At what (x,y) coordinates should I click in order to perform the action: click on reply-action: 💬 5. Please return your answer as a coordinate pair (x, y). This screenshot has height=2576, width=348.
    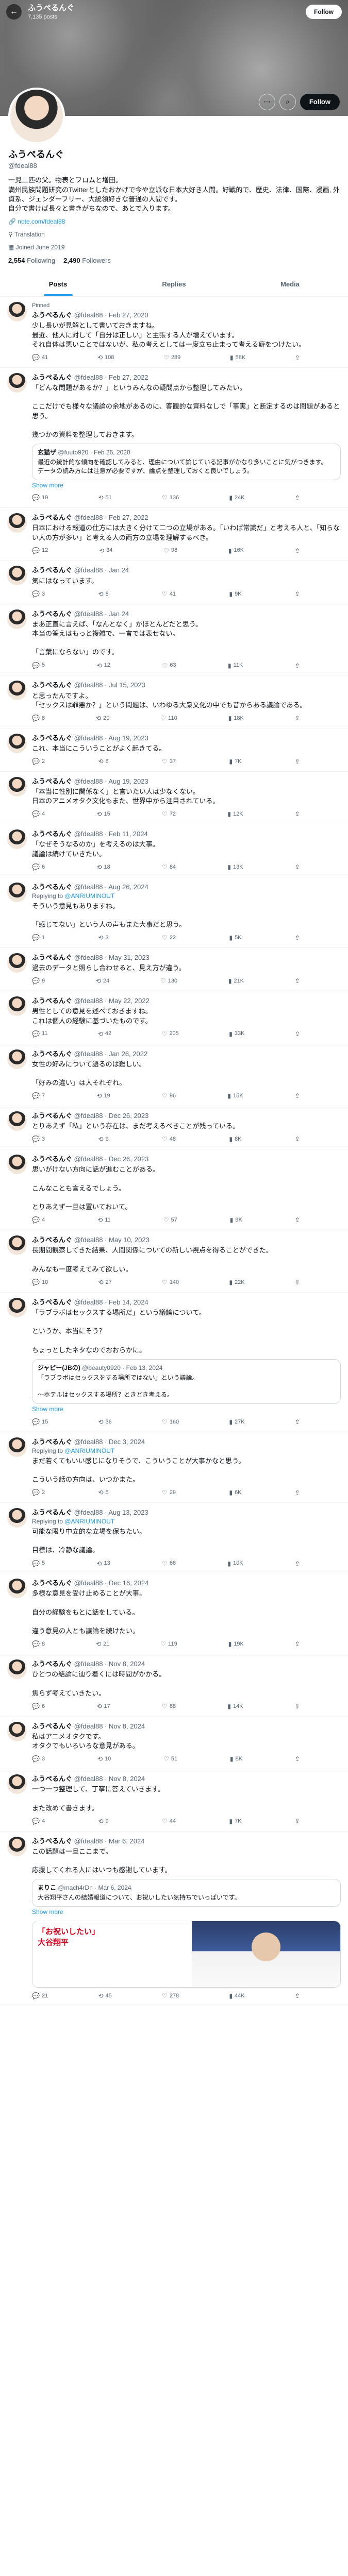
    Looking at the image, I should click on (38, 1564).